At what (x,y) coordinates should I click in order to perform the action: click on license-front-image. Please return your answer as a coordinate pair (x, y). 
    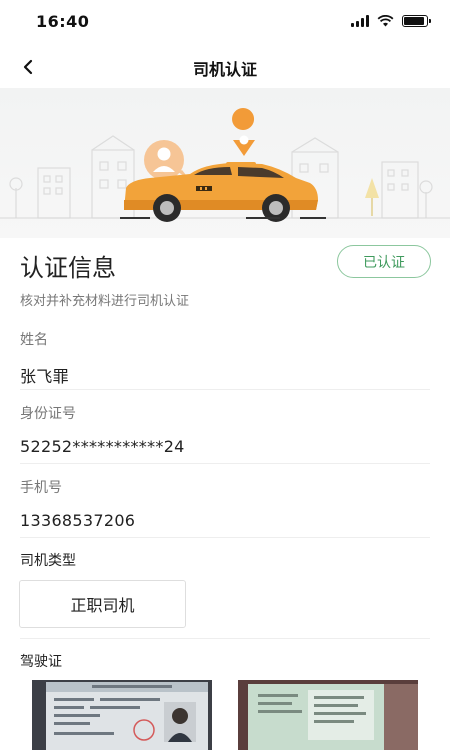
    Looking at the image, I should click on (122, 715).